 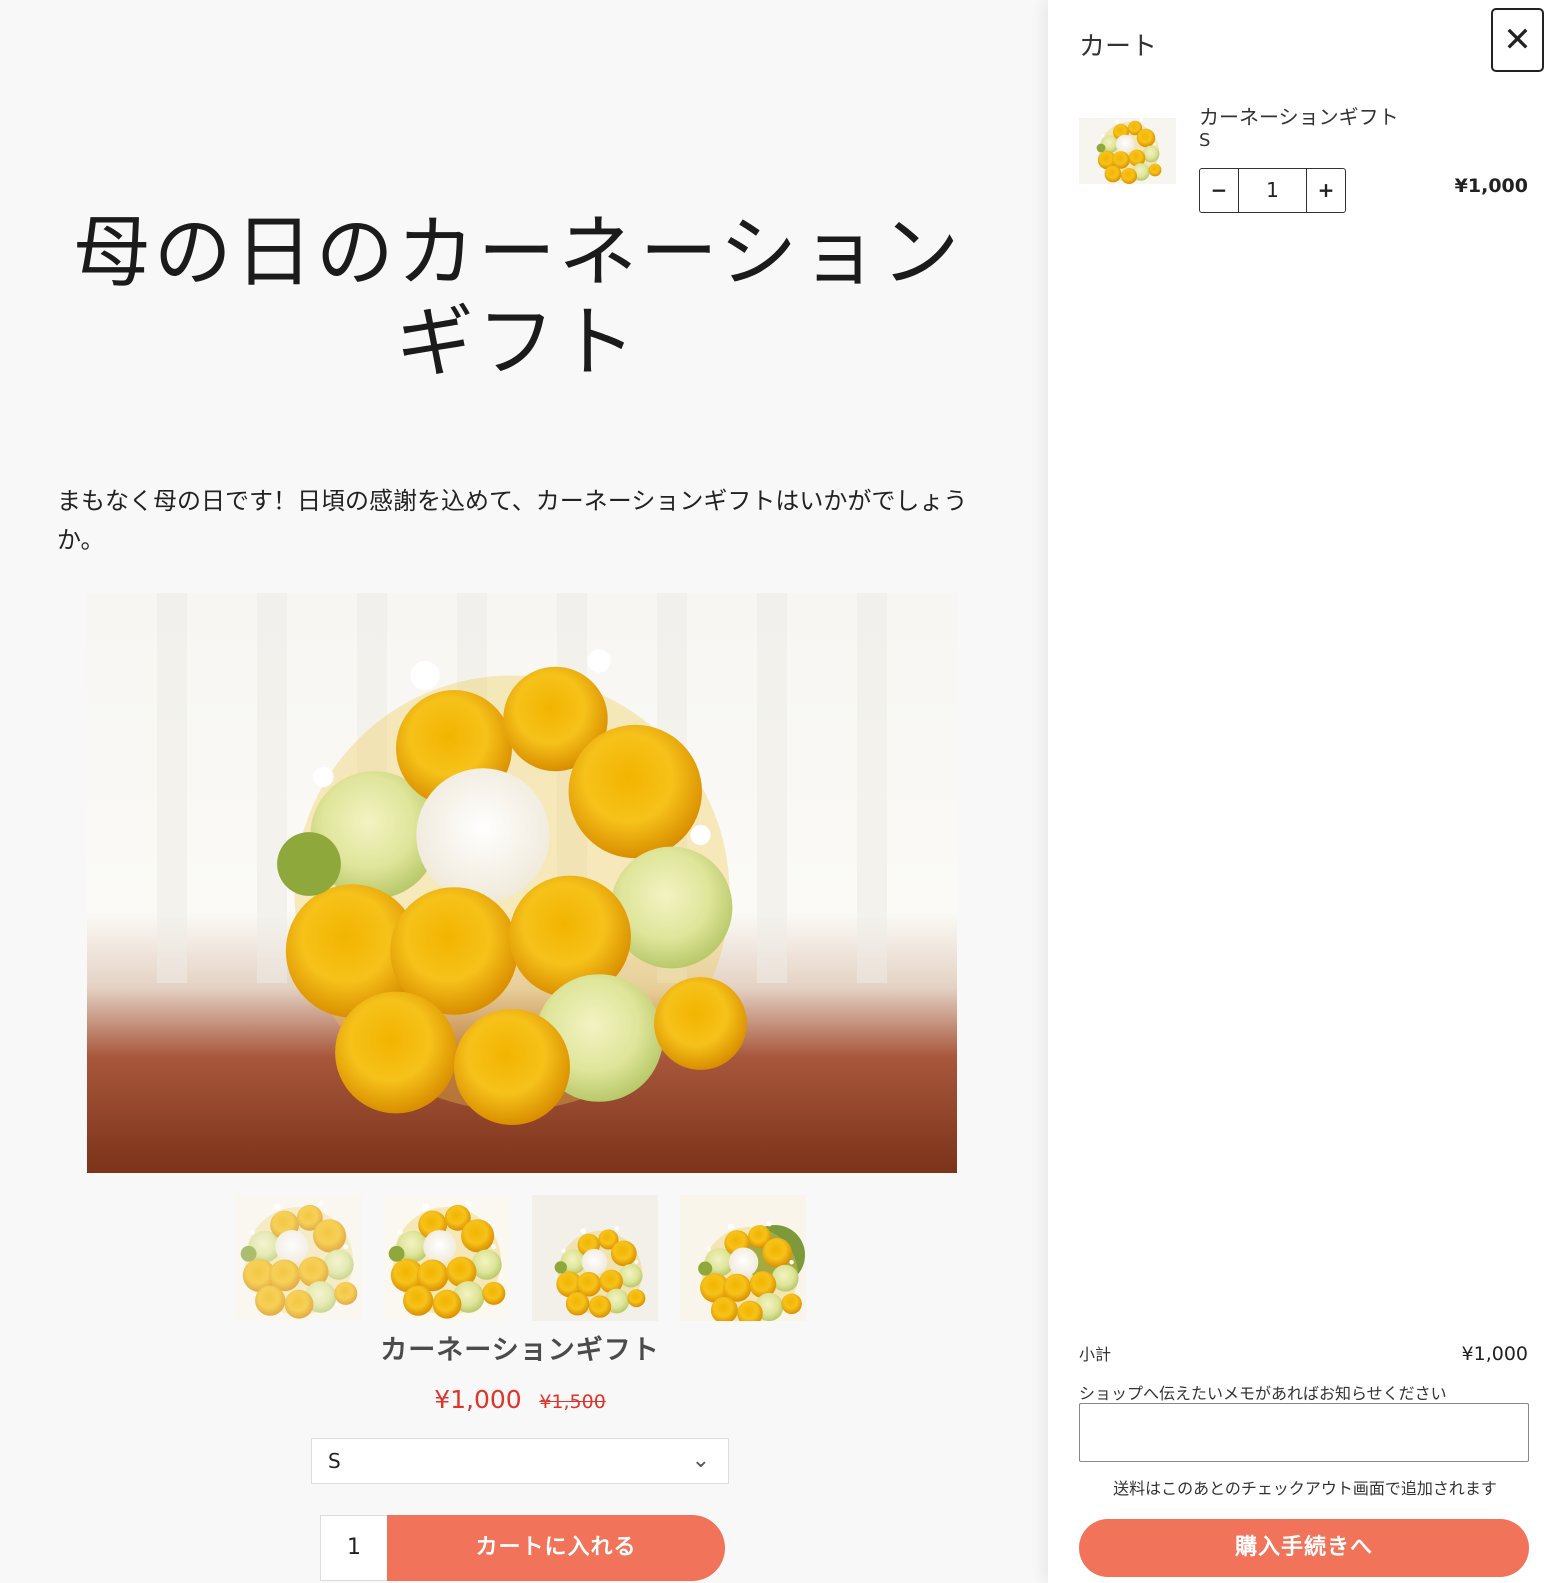 I want to click on cart-quantity-stepper: − 1 +, so click(x=1272, y=190).